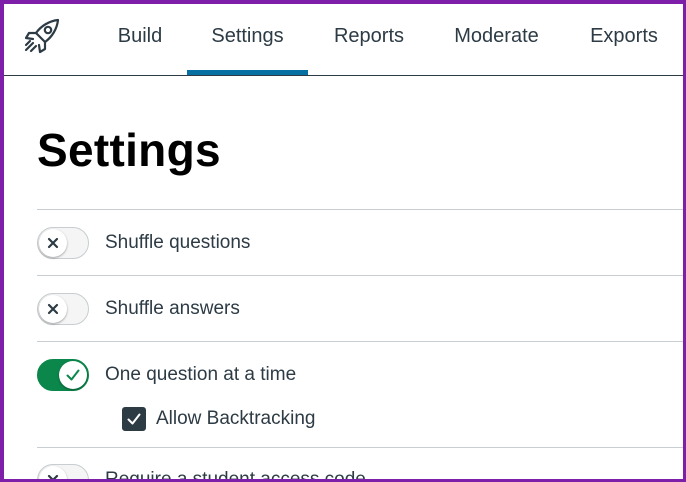 The image size is (686, 482). I want to click on top-nav: Build Settings Reports Moderate Exports, so click(343, 40).